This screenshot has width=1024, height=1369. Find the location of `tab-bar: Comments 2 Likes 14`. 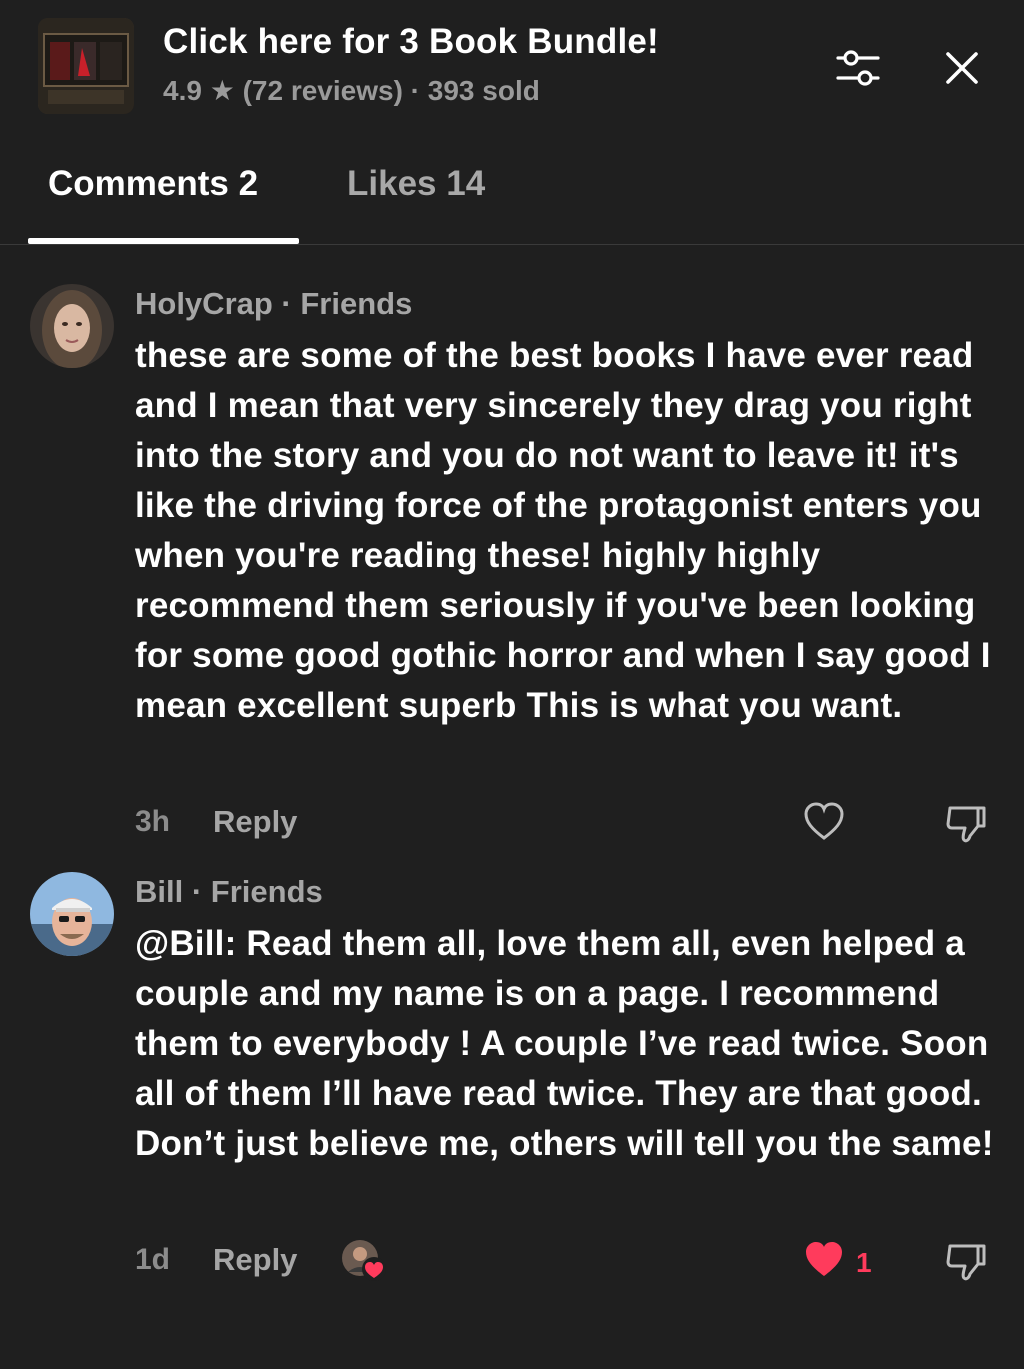

tab-bar: Comments 2 Likes 14 is located at coordinates (512, 192).